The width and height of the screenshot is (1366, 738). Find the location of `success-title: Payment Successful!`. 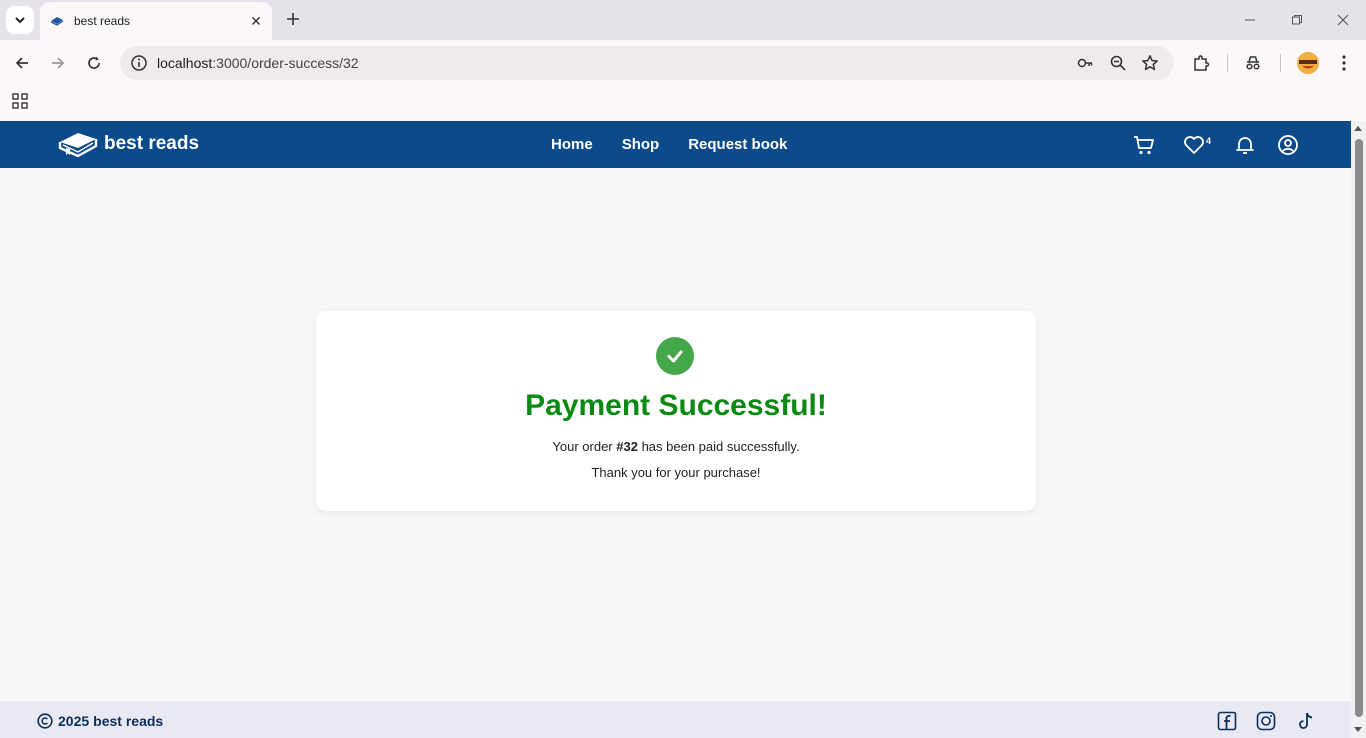

success-title: Payment Successful! is located at coordinates (676, 405).